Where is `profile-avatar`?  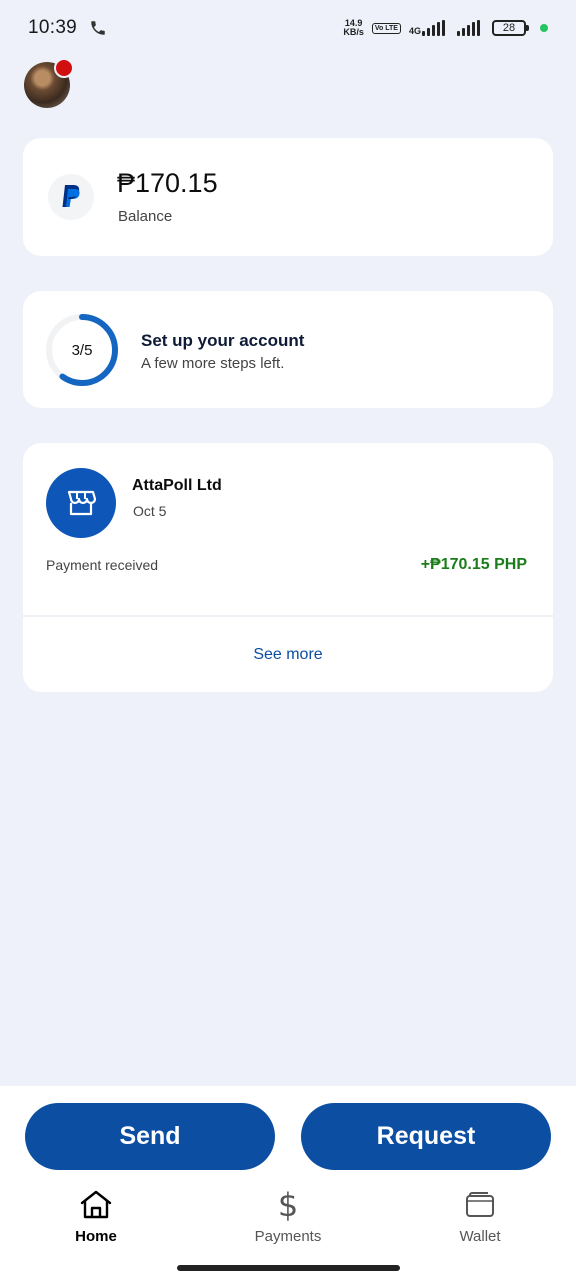 profile-avatar is located at coordinates (49, 83).